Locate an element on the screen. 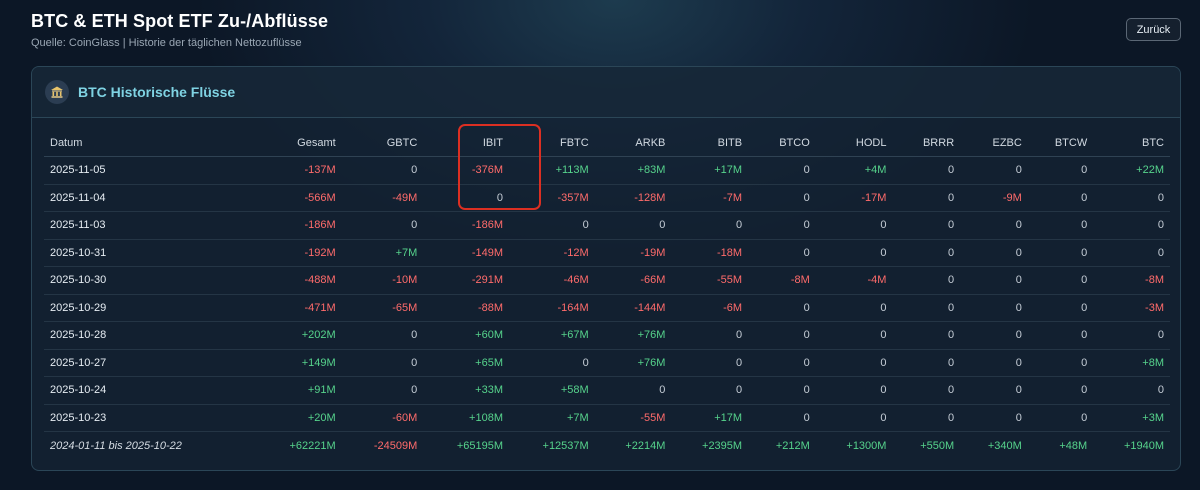  flow-cell-btcw: +48M is located at coordinates (1060, 445).